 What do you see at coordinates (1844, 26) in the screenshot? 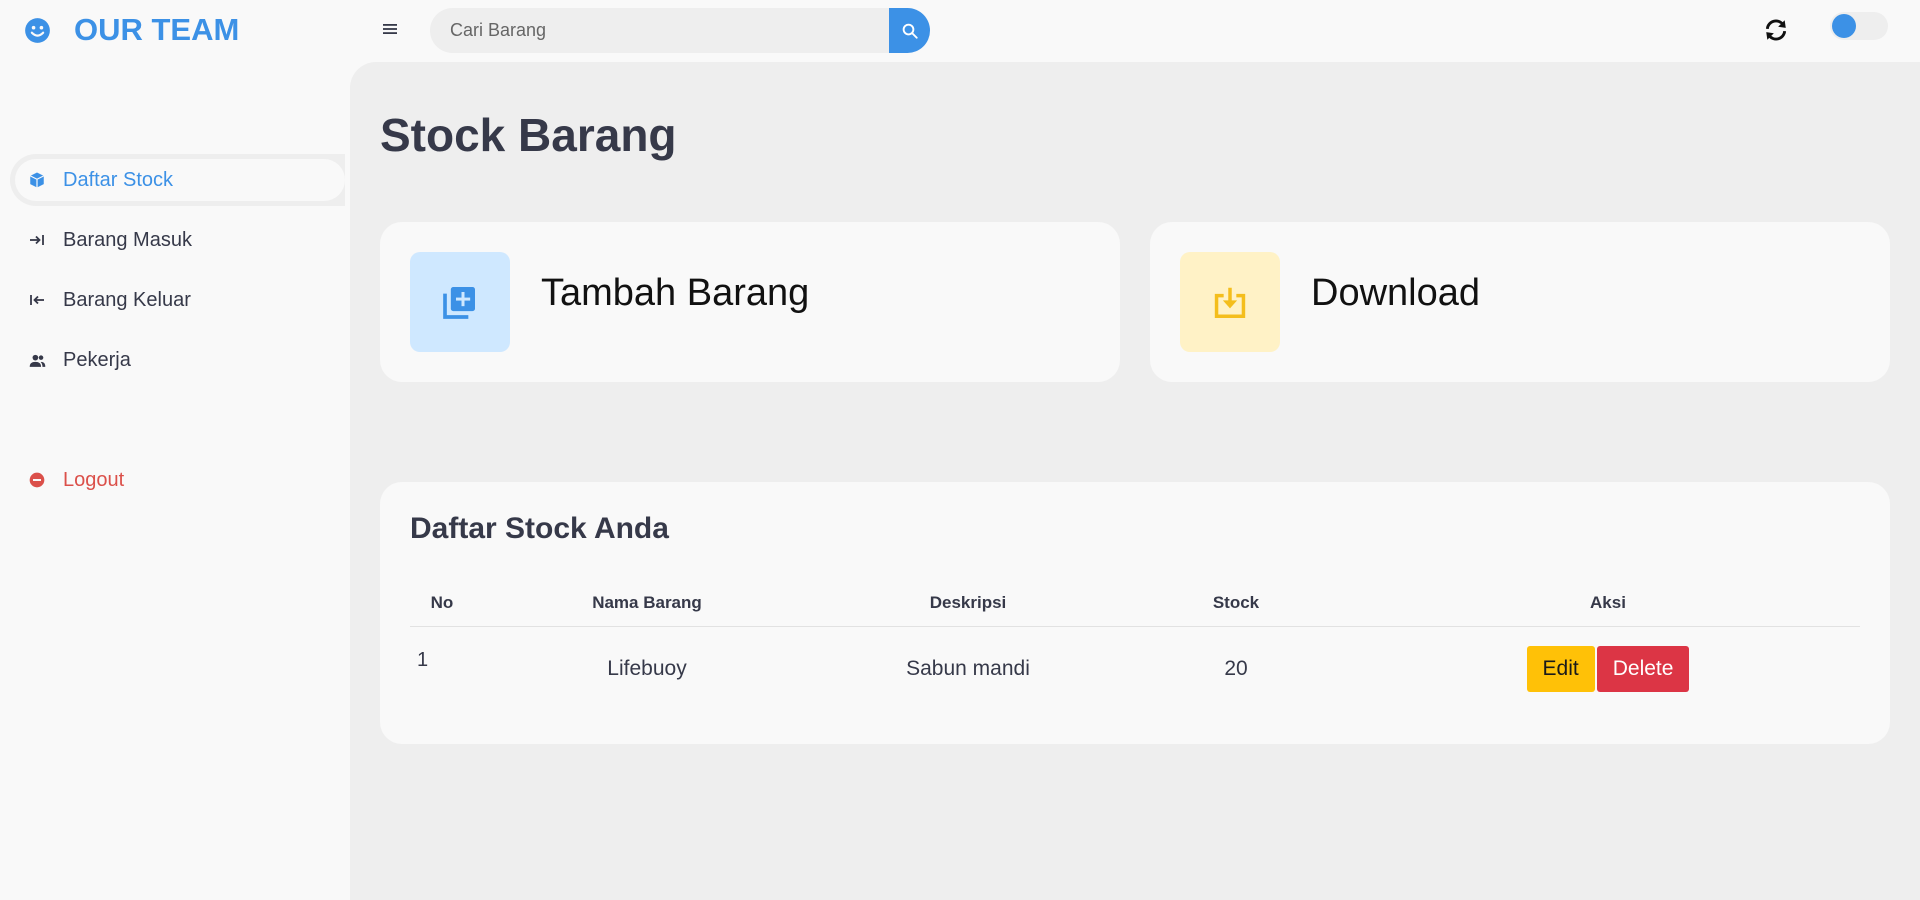
I see `toggle-knob` at bounding box center [1844, 26].